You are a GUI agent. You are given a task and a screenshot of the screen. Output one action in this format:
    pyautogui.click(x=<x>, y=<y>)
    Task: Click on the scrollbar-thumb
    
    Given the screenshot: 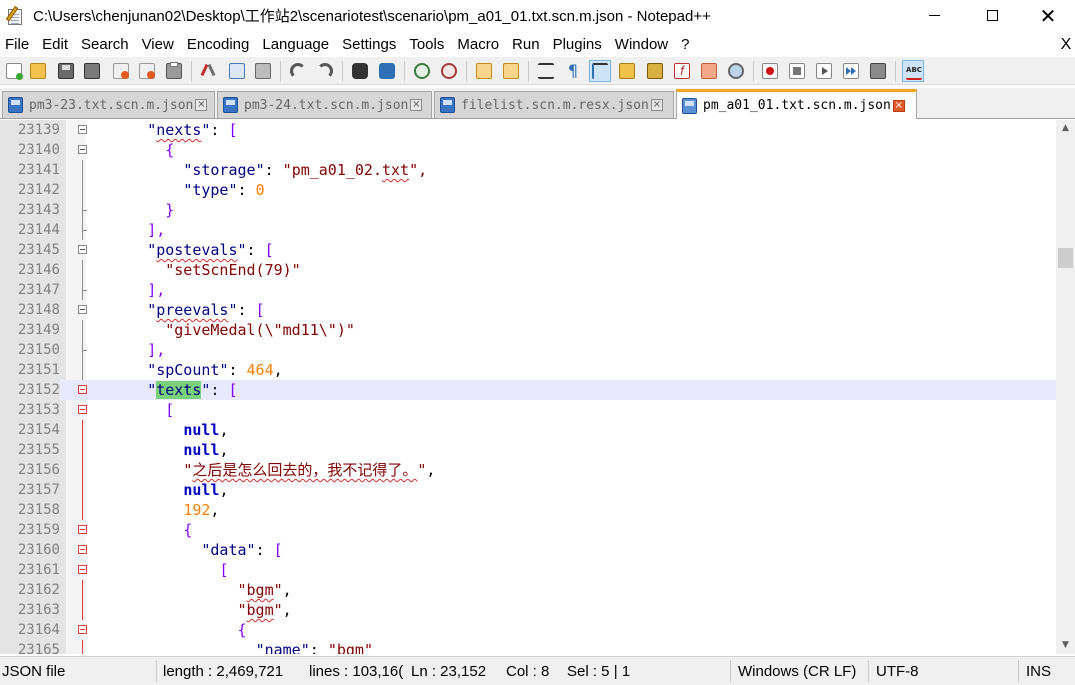 What is the action you would take?
    pyautogui.click(x=1065, y=258)
    